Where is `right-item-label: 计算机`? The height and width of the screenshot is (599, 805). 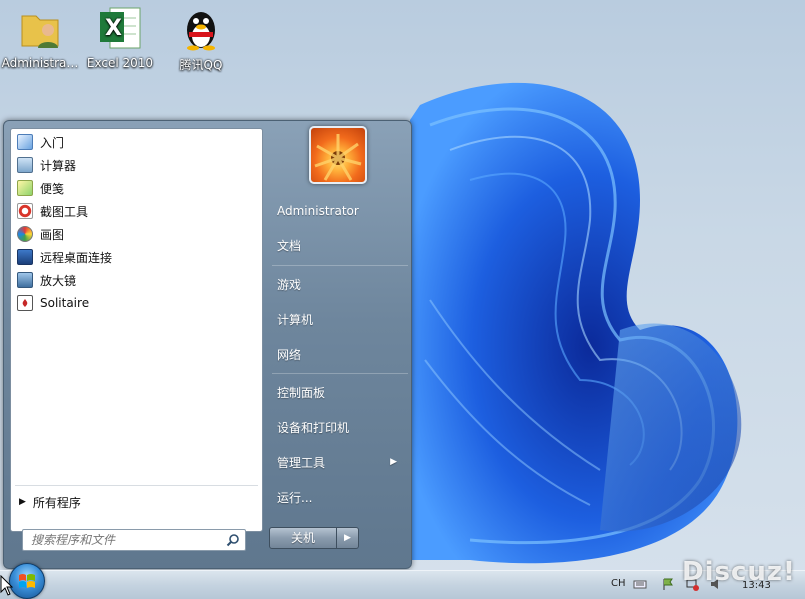
right-item-label: 计算机 is located at coordinates (295, 319).